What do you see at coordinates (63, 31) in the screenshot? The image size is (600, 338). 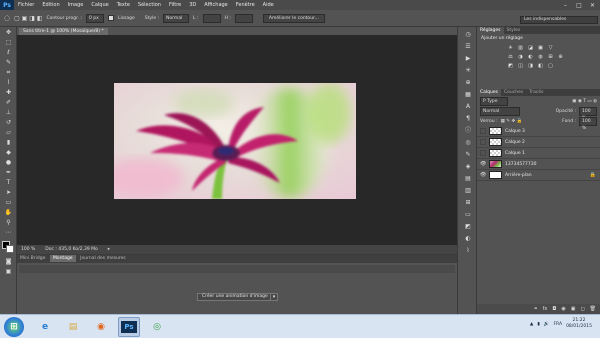 I see `document-tab: Sans titre-1 @ 100% (Mosaïque/8) *` at bounding box center [63, 31].